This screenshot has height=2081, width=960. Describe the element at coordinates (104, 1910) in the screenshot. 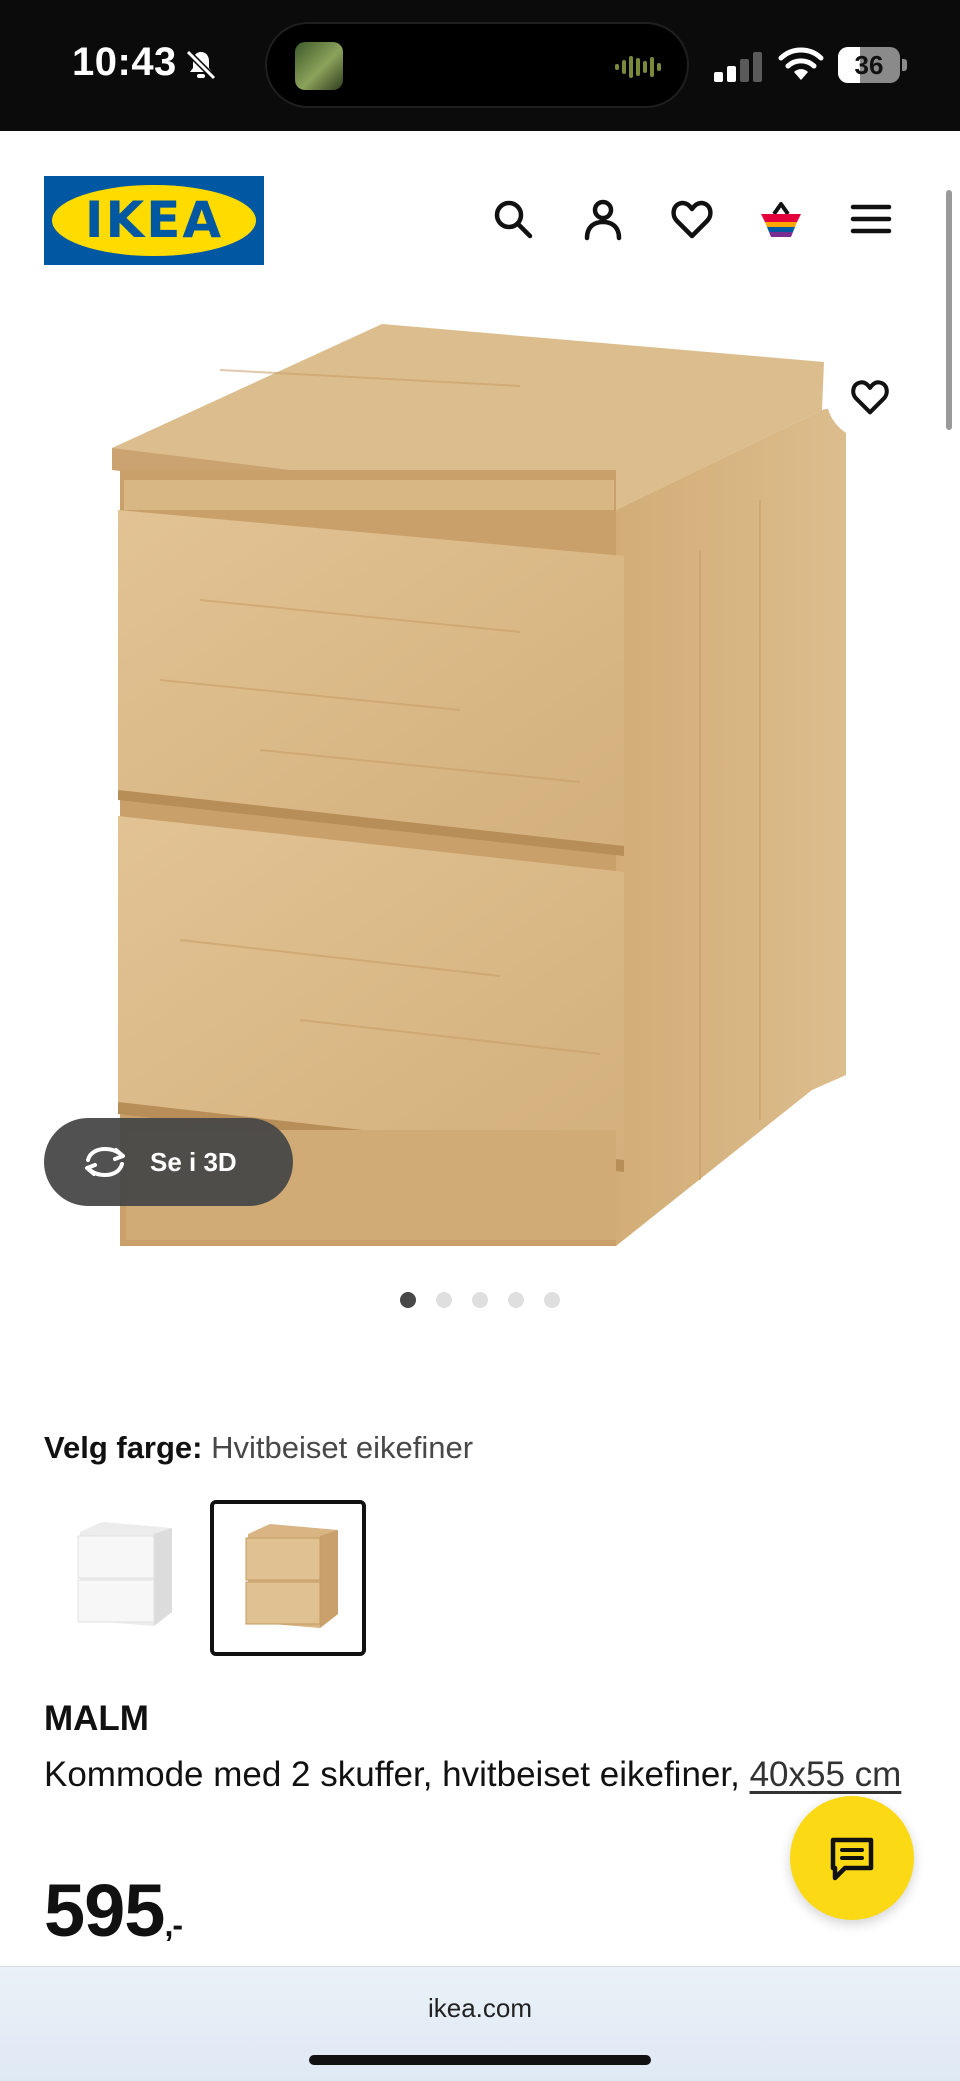

I see `price-value: 595` at that location.